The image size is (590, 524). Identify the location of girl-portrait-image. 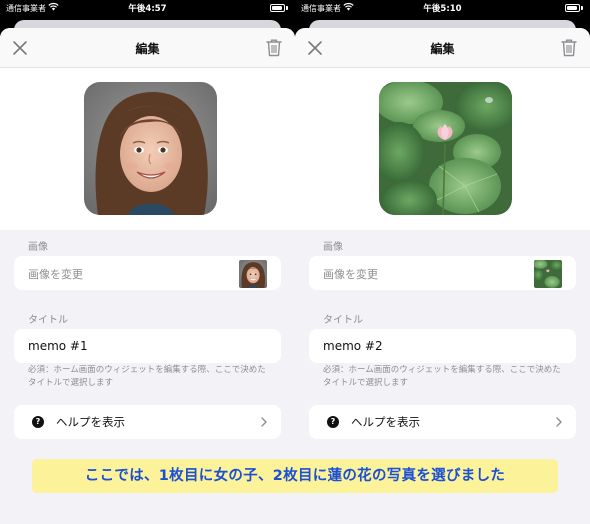
(150, 148).